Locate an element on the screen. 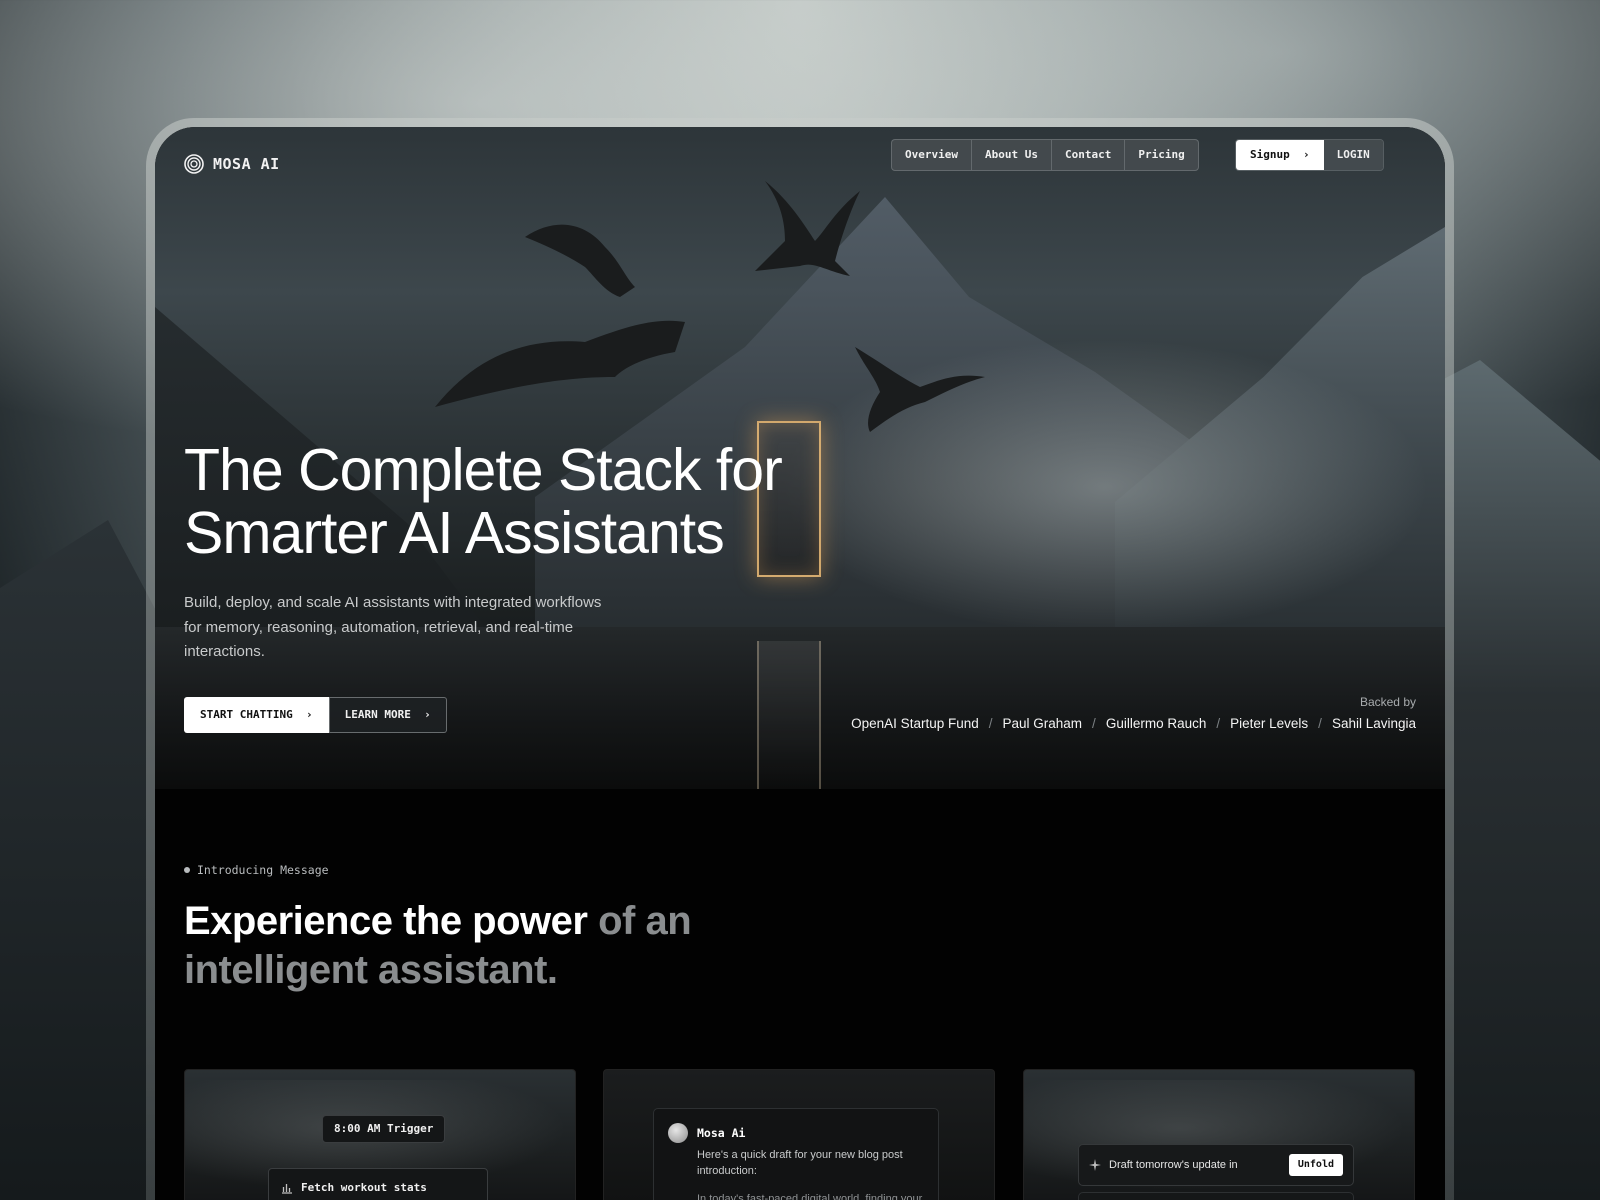 The height and width of the screenshot is (1200, 1600). auth-buttons: Signup › LOGIN is located at coordinates (1309, 155).